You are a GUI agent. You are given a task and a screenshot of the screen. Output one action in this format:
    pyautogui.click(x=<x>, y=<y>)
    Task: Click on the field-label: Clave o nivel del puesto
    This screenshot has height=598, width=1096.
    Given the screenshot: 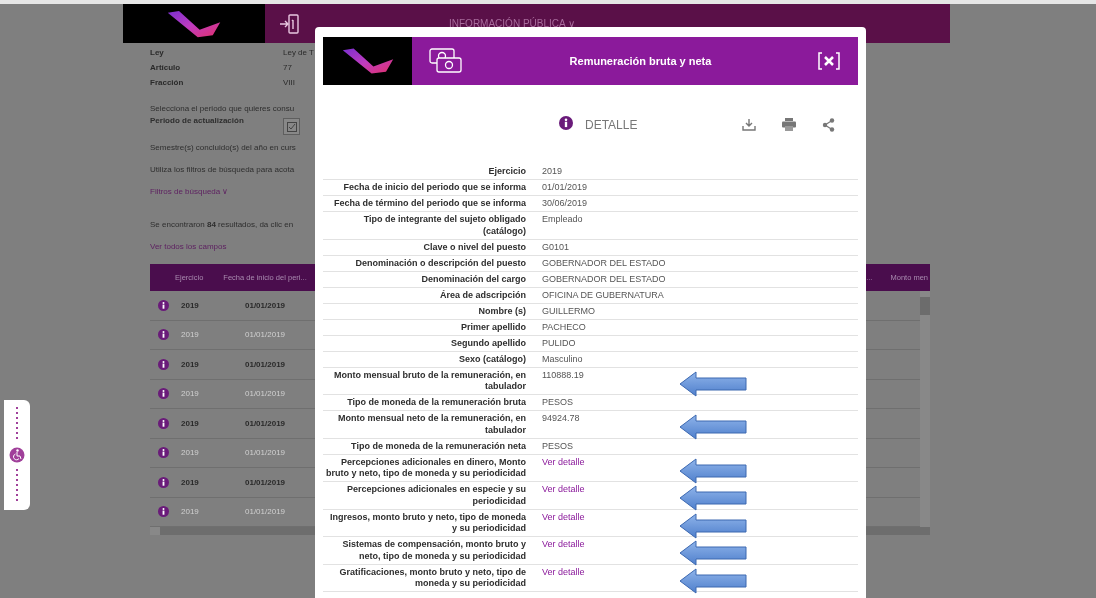 What is the action you would take?
    pyautogui.click(x=474, y=247)
    